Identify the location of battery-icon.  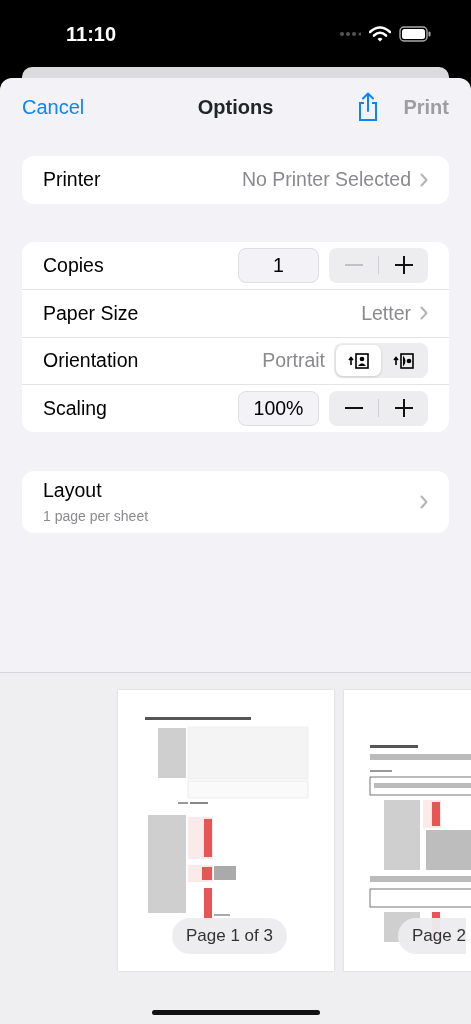
(415, 33).